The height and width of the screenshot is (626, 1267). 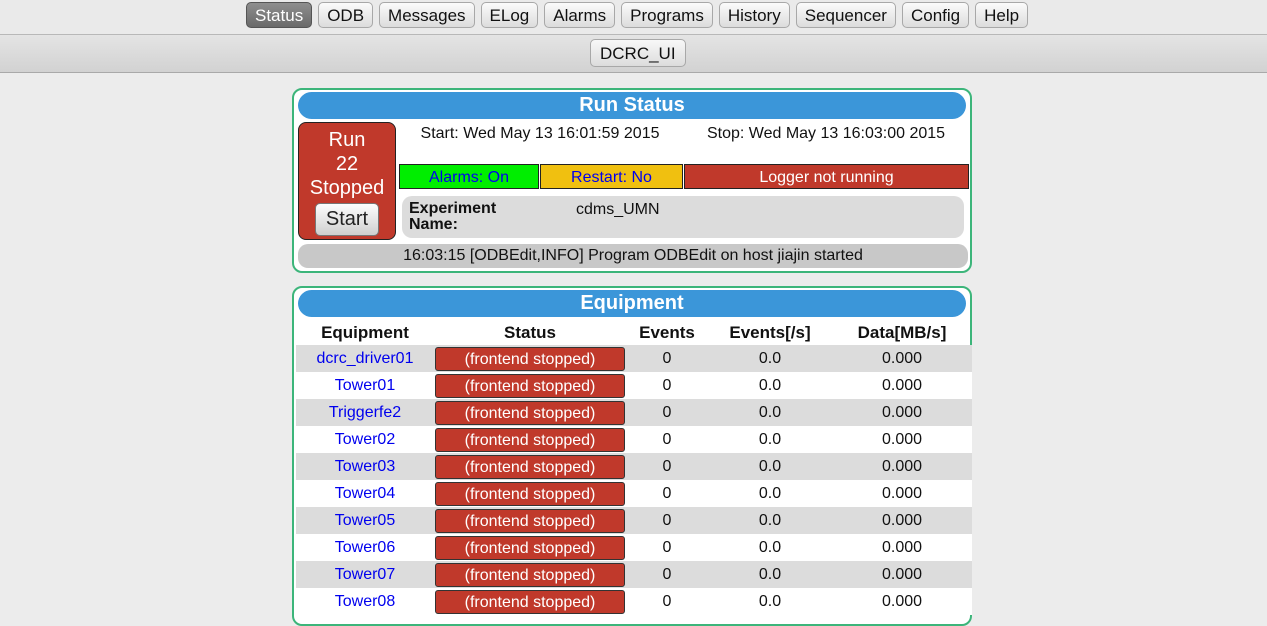 What do you see at coordinates (469, 176) in the screenshot?
I see `alarms-flag: Alarms: On` at bounding box center [469, 176].